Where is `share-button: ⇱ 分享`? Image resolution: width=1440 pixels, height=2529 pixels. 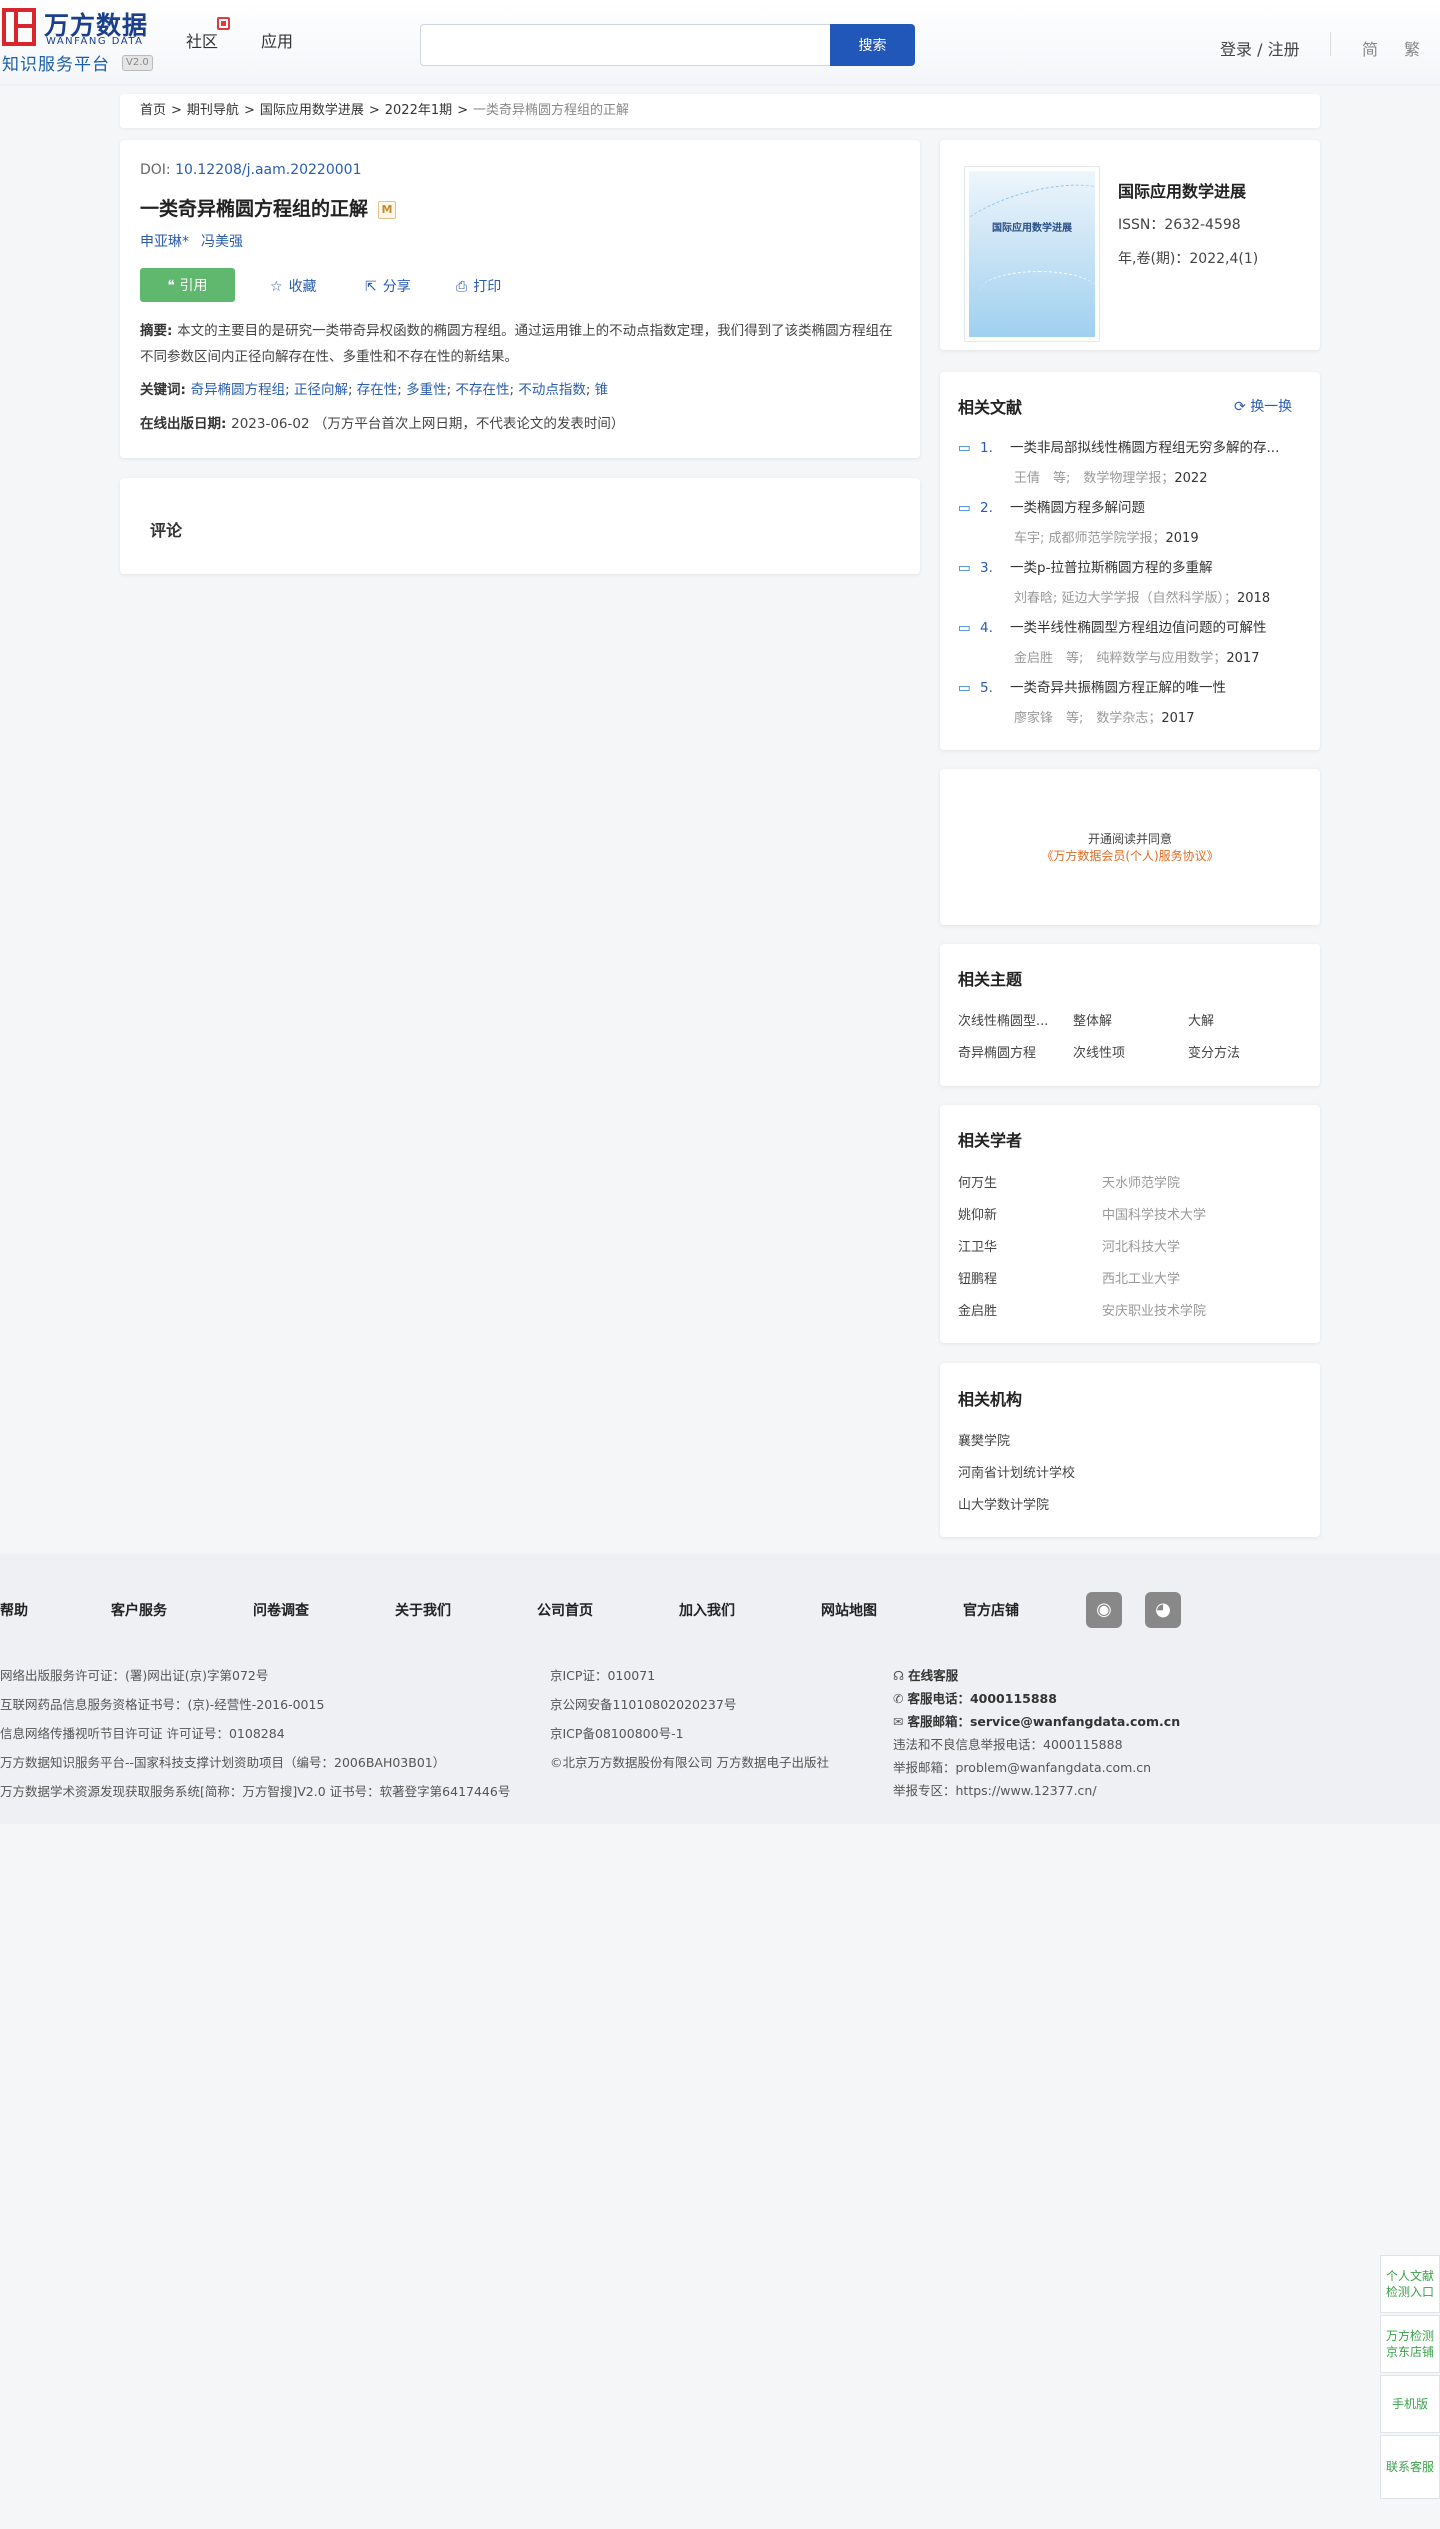 share-button: ⇱ 分享 is located at coordinates (388, 286).